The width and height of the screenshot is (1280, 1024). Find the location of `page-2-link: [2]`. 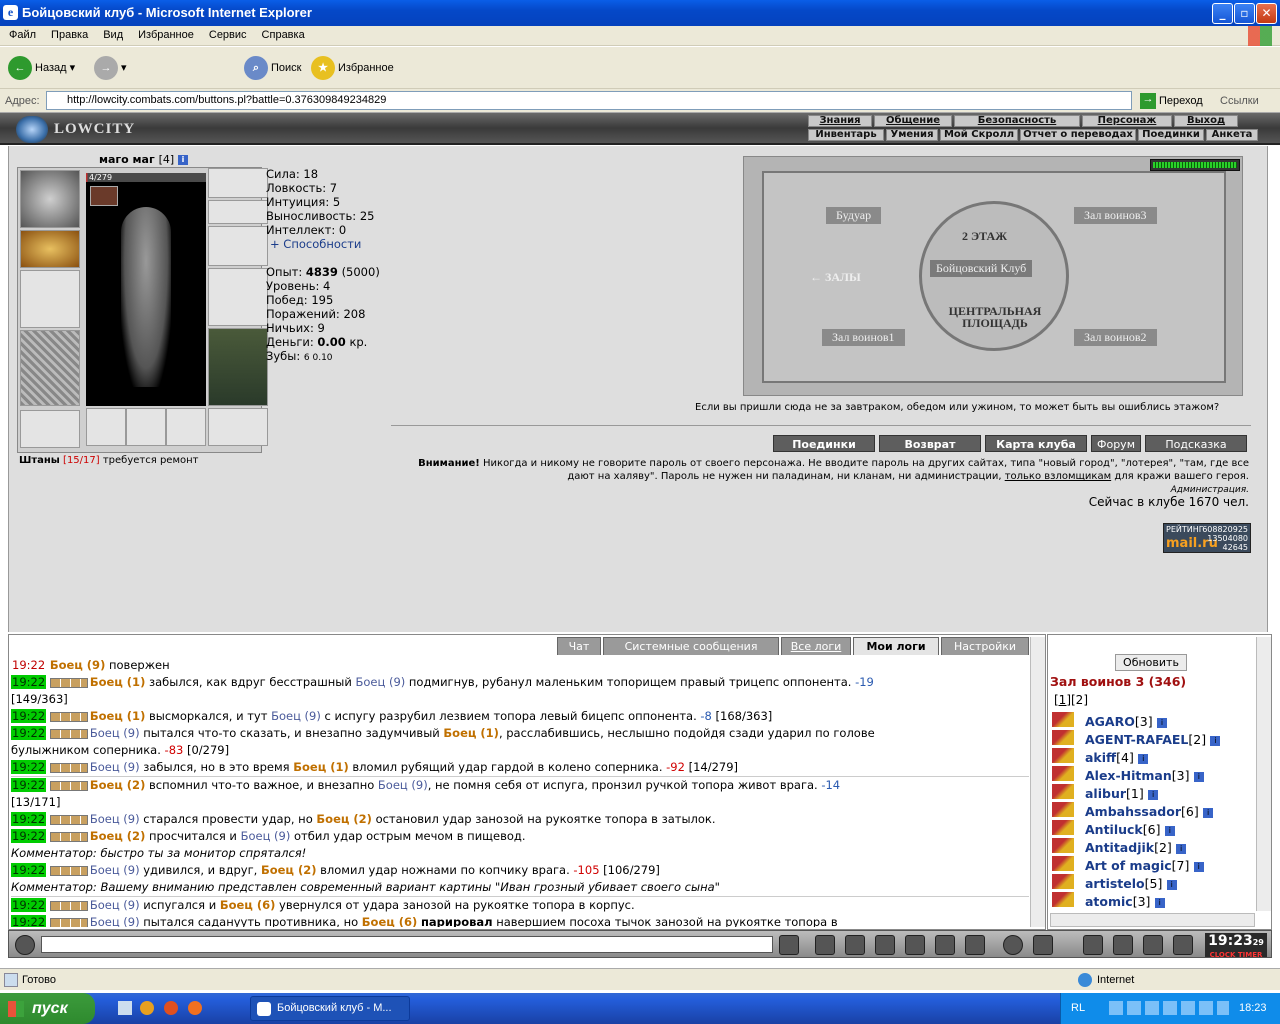

page-2-link: [2] is located at coordinates (1079, 700).